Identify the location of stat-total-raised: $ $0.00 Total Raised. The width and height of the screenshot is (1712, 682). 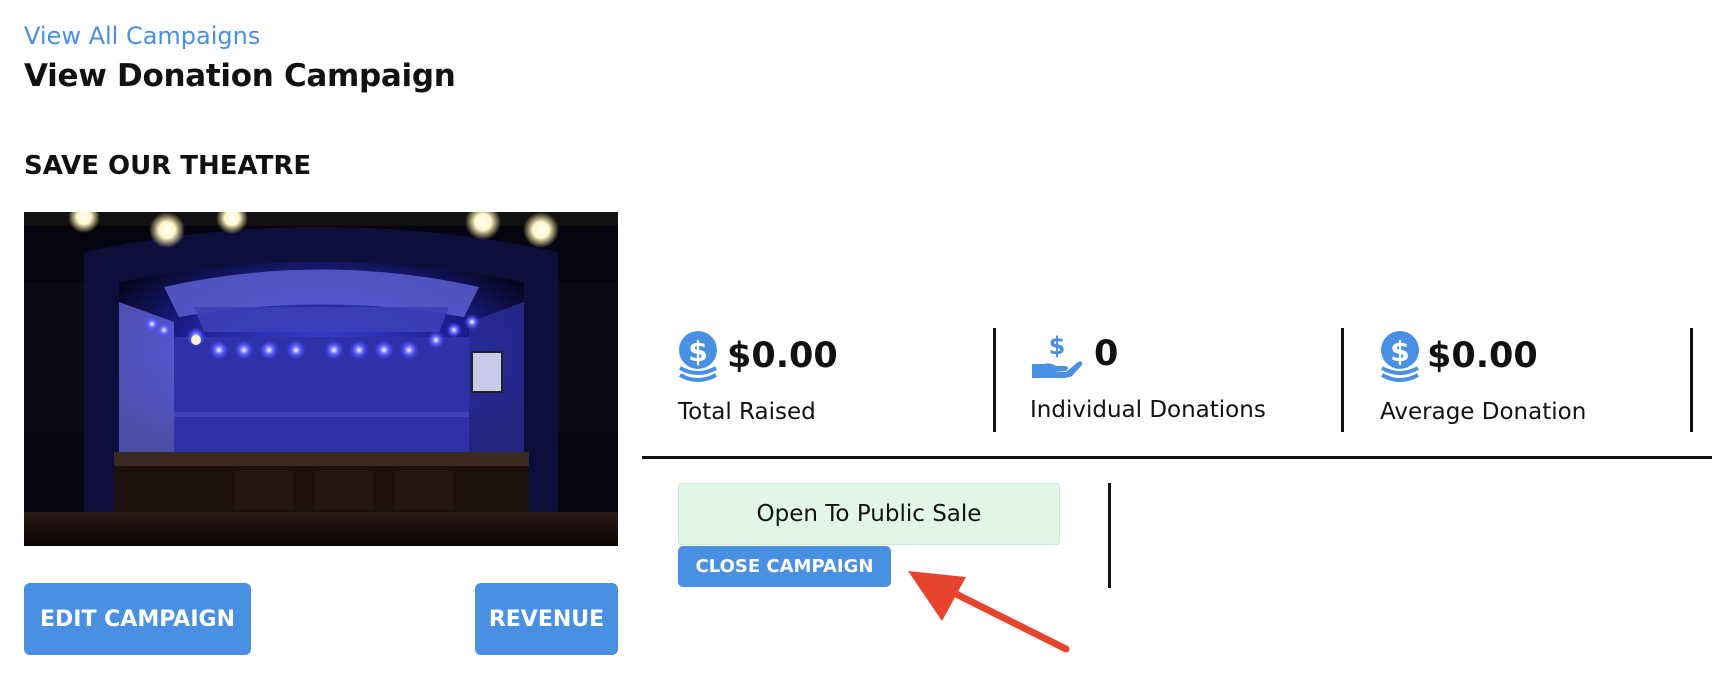
(828, 380).